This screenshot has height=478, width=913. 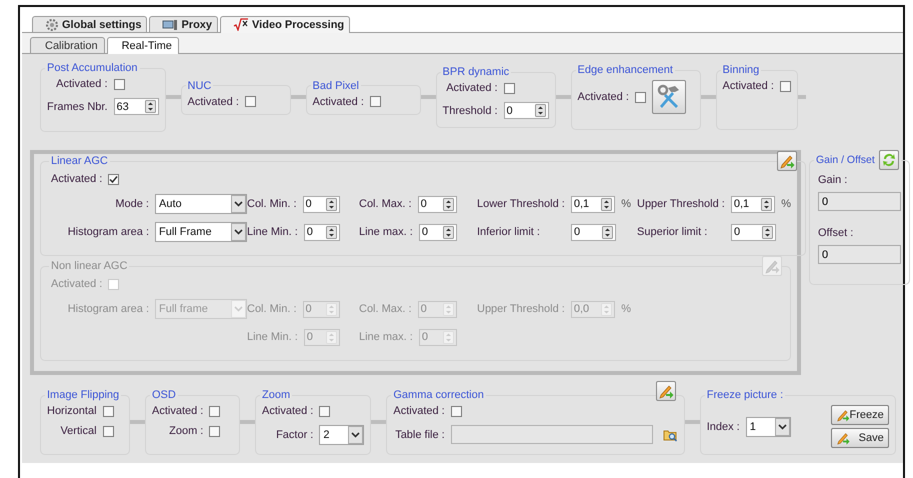 What do you see at coordinates (201, 232) in the screenshot?
I see `dropdown: Full Frame` at bounding box center [201, 232].